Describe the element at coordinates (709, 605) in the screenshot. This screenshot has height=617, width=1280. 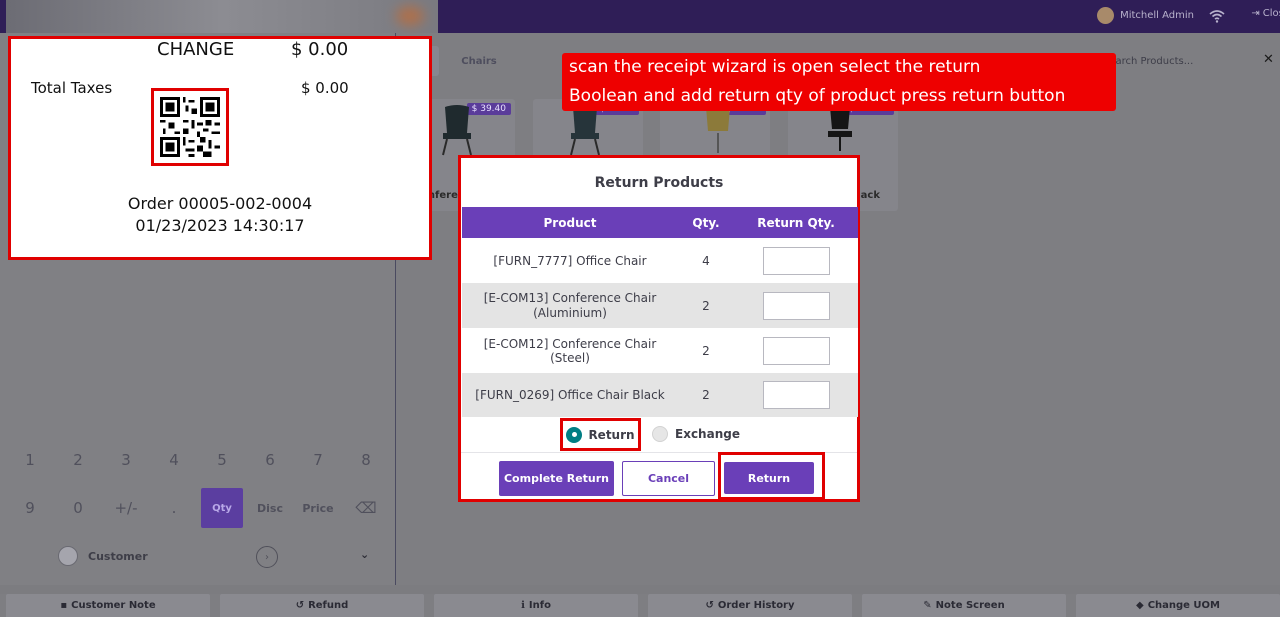
I see `history-icon: ↺` at that location.